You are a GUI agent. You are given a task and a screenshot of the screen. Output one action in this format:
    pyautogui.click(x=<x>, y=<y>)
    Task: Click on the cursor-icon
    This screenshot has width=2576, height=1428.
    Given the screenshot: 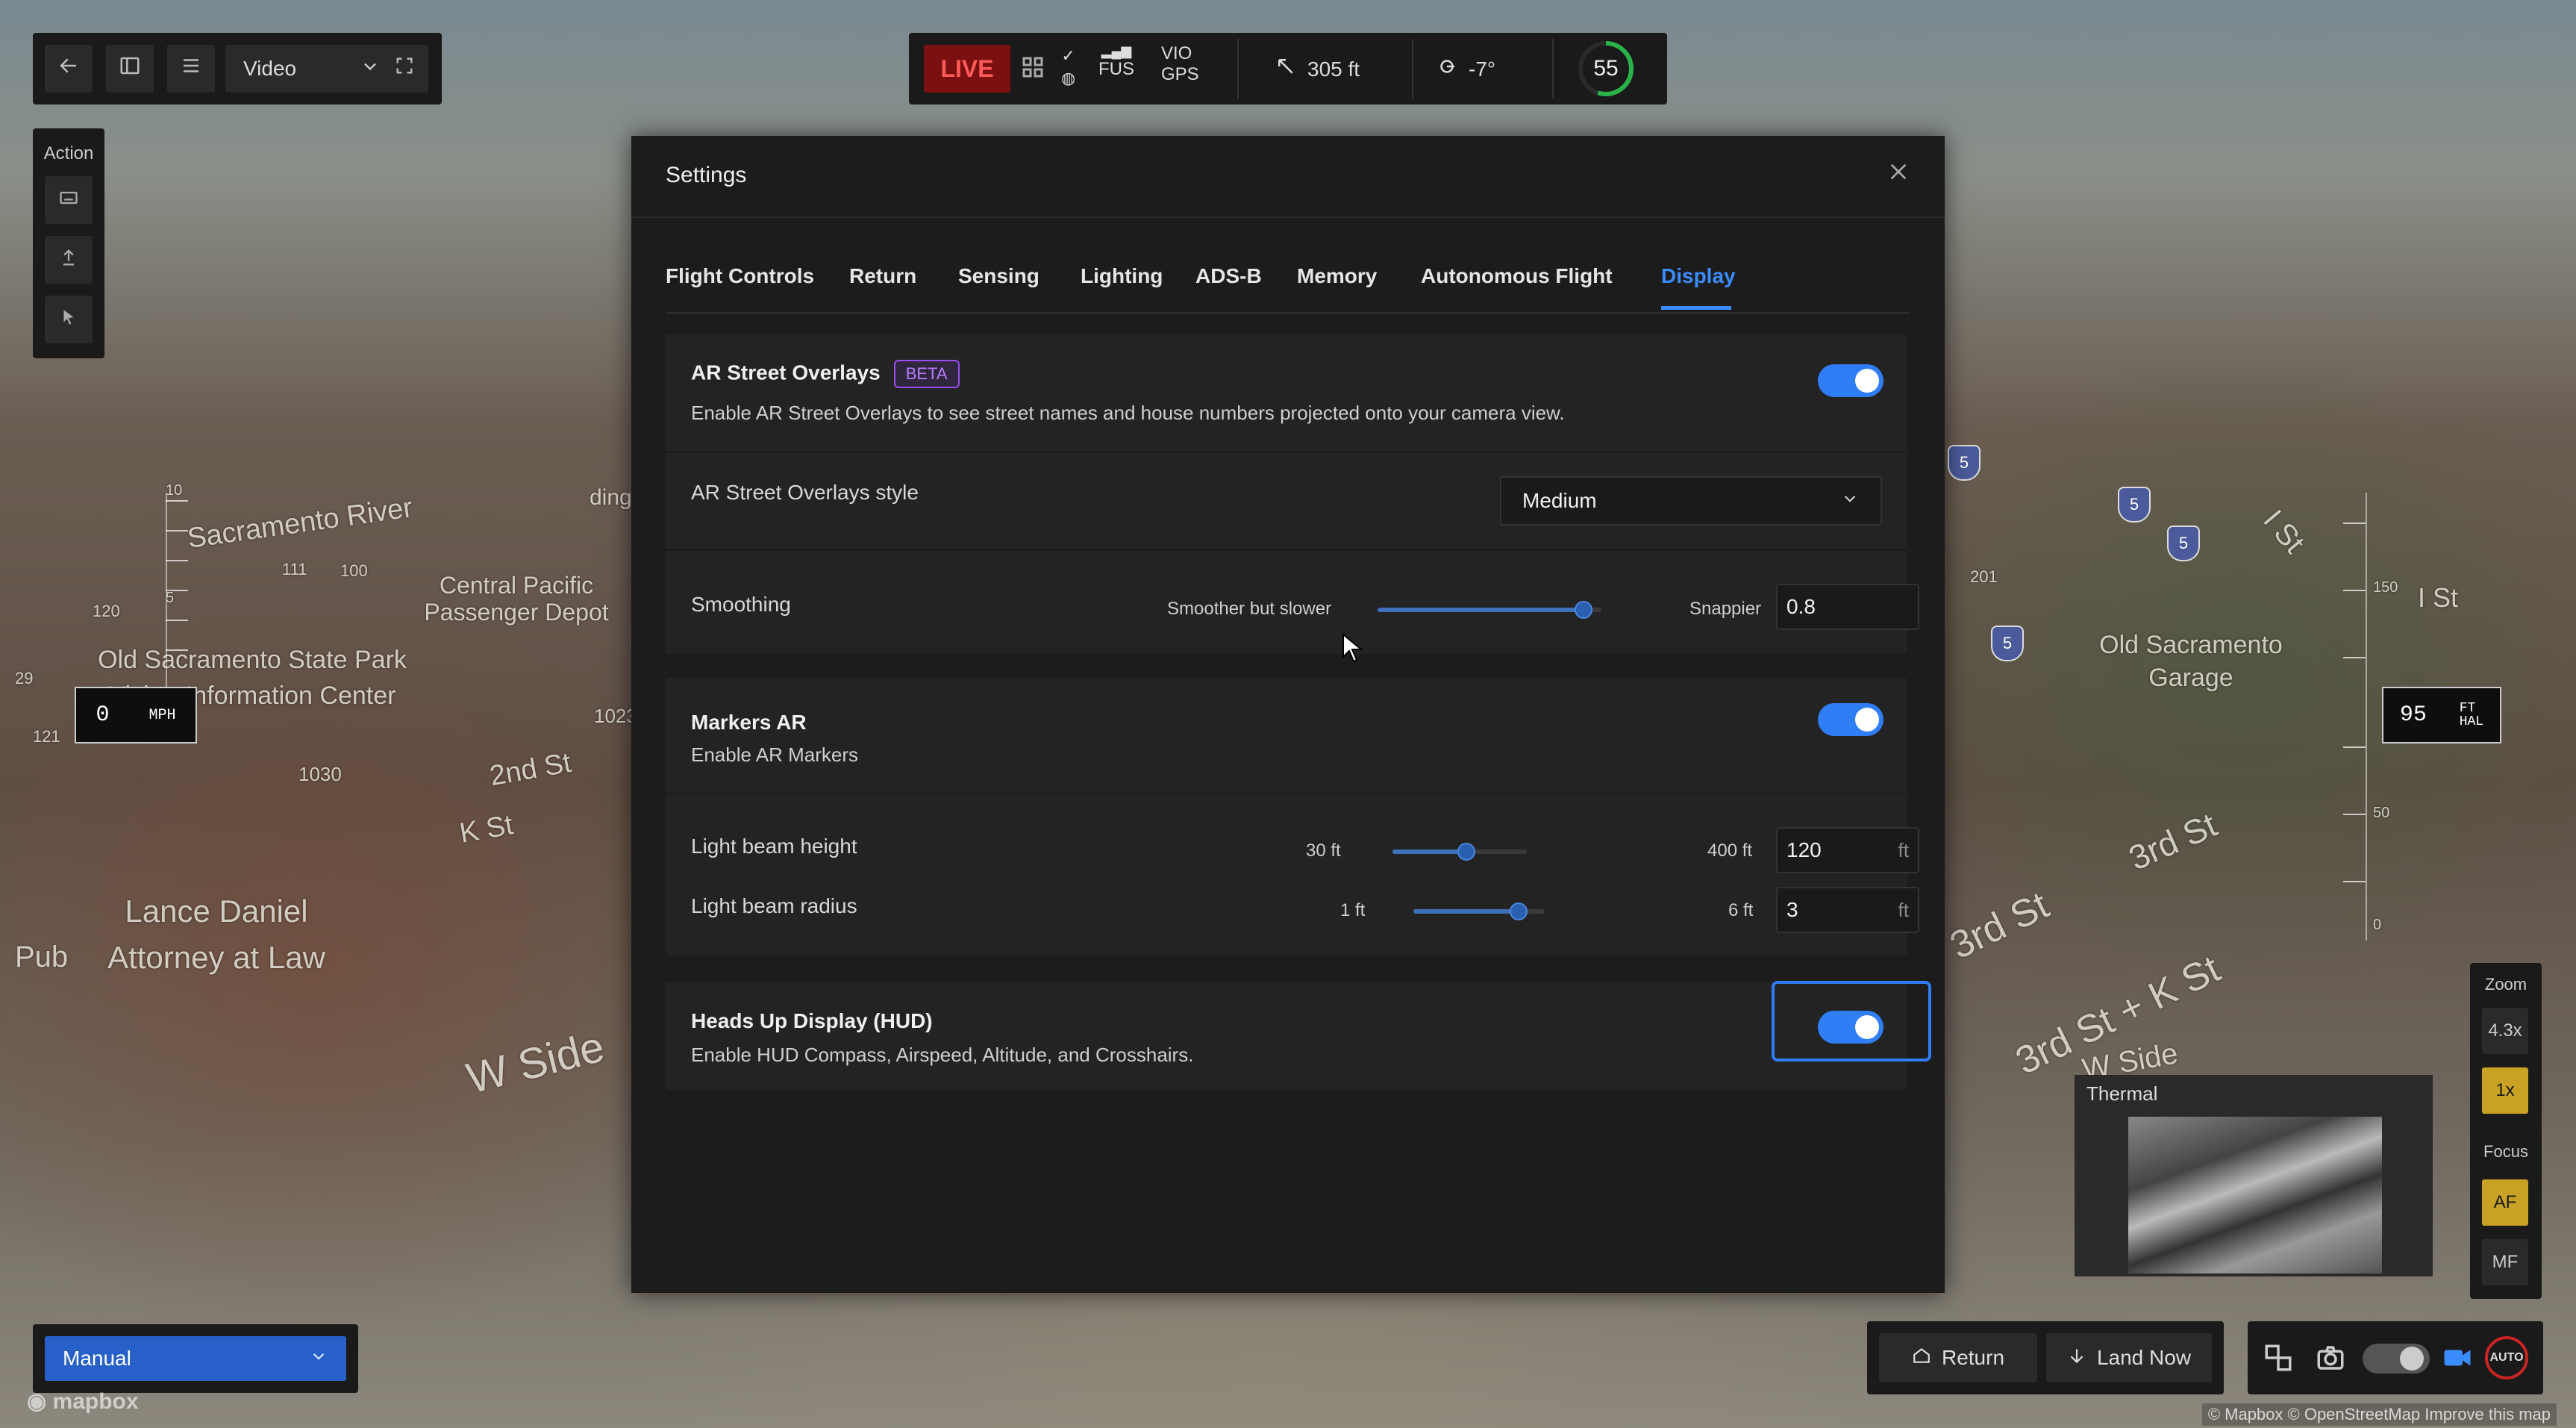 What is the action you would take?
    pyautogui.click(x=68, y=320)
    